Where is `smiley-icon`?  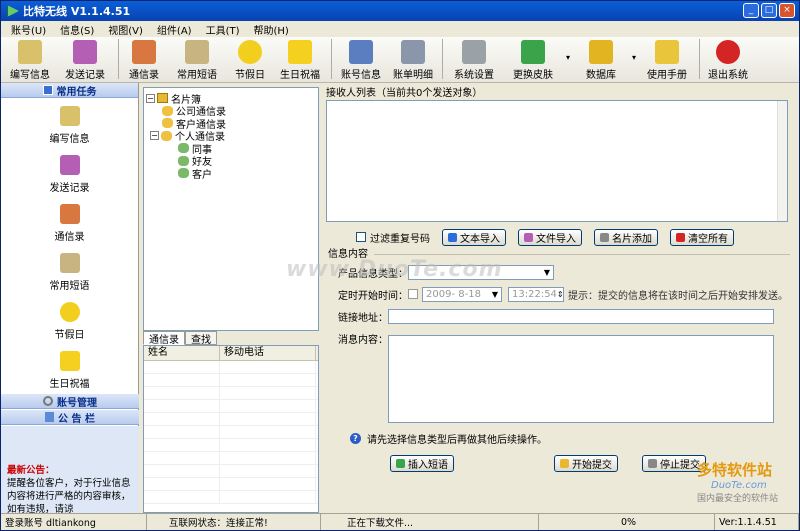 smiley-icon is located at coordinates (250, 52).